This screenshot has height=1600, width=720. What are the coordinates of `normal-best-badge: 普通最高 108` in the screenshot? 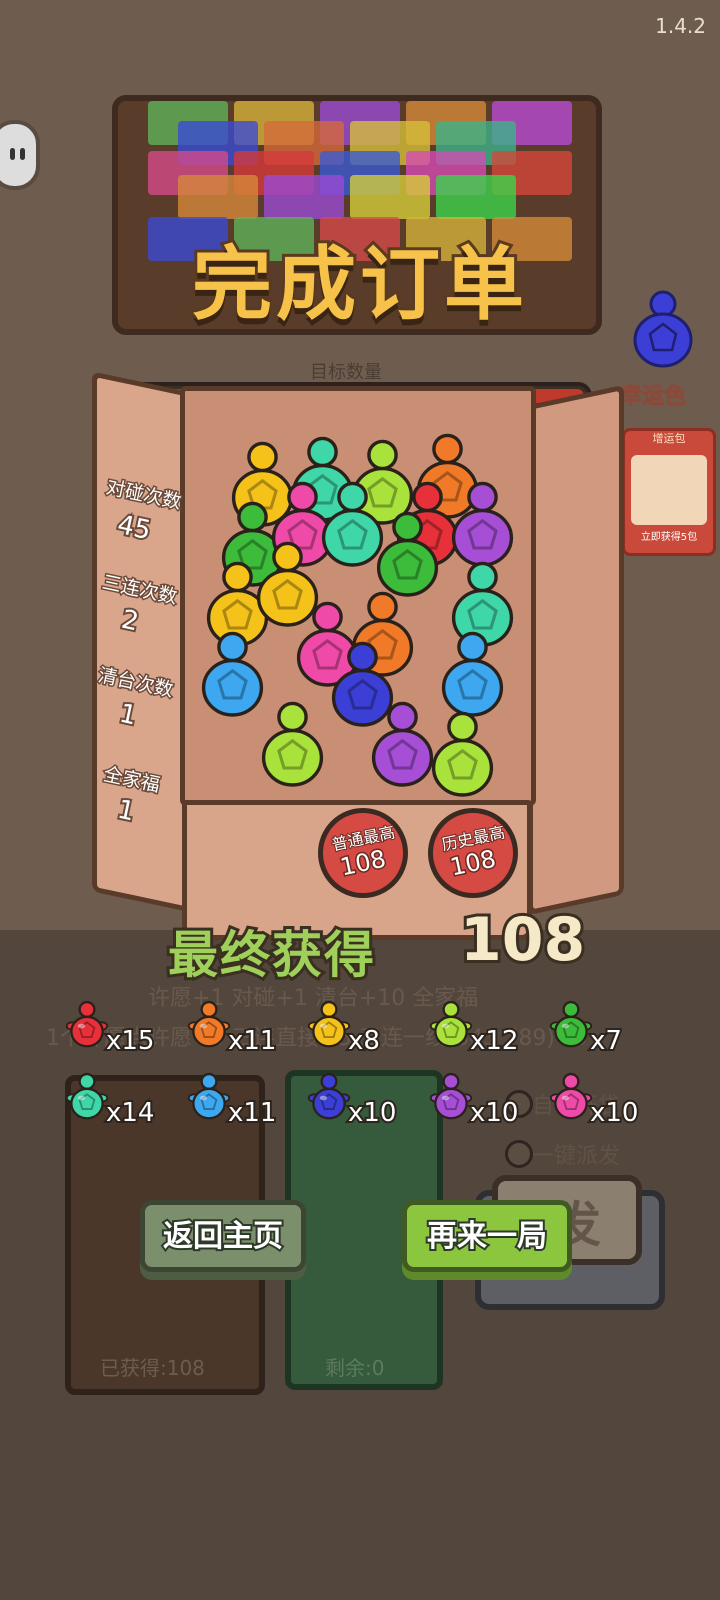 It's located at (363, 853).